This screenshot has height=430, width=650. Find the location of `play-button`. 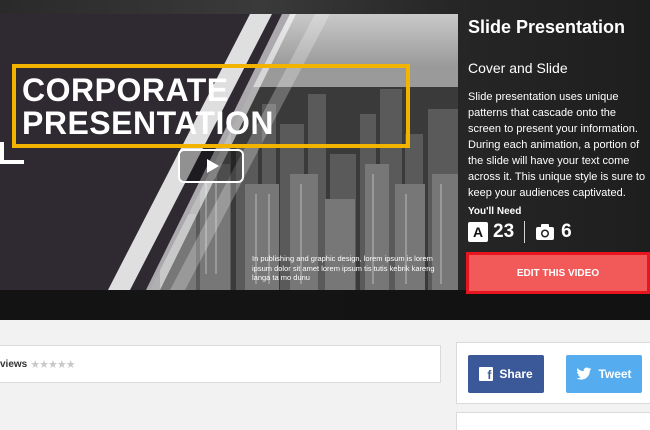

play-button is located at coordinates (211, 166).